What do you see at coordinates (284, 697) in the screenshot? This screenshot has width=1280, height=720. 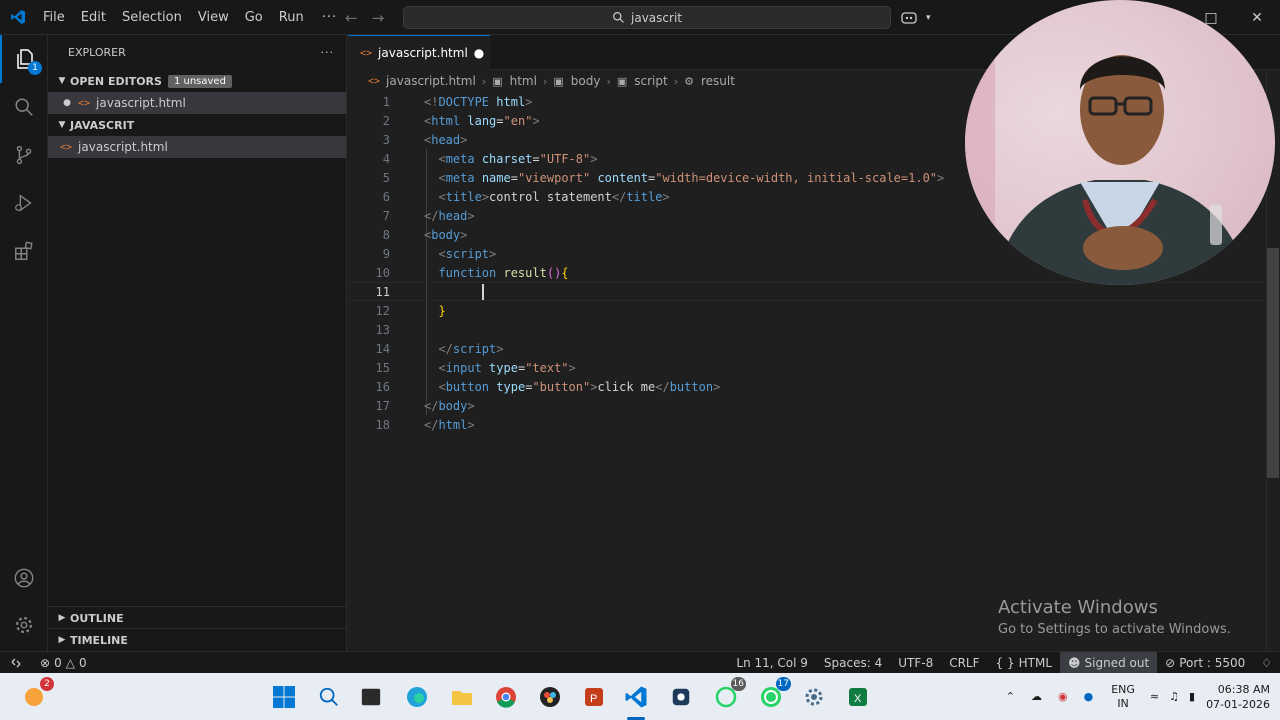 I see `start-button` at bounding box center [284, 697].